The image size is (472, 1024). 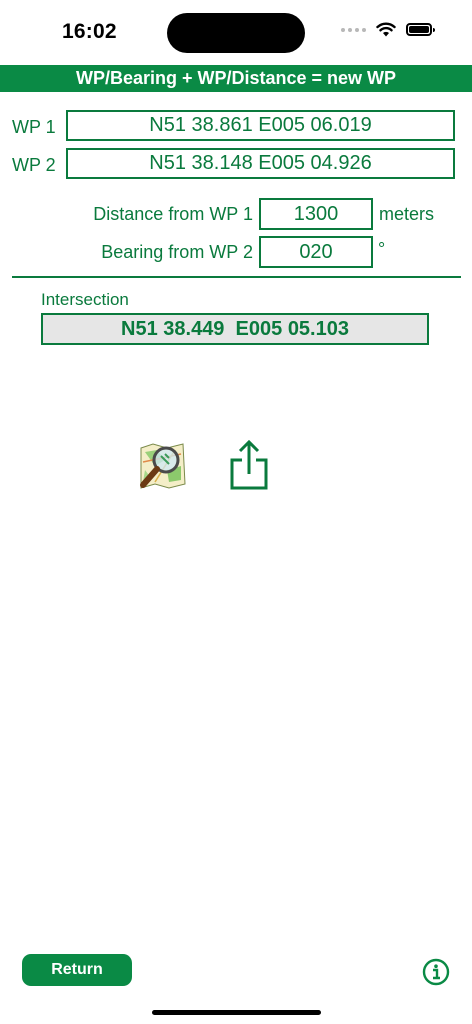 I want to click on return-button: Return, so click(x=77, y=970).